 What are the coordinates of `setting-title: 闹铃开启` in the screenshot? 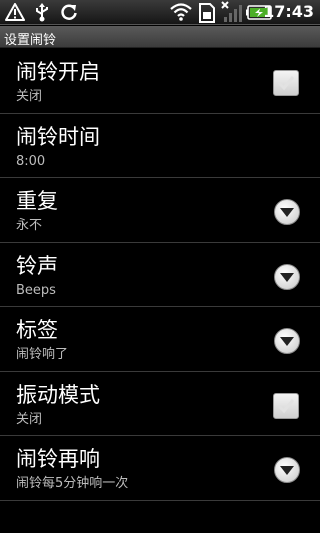 It's located at (58, 72).